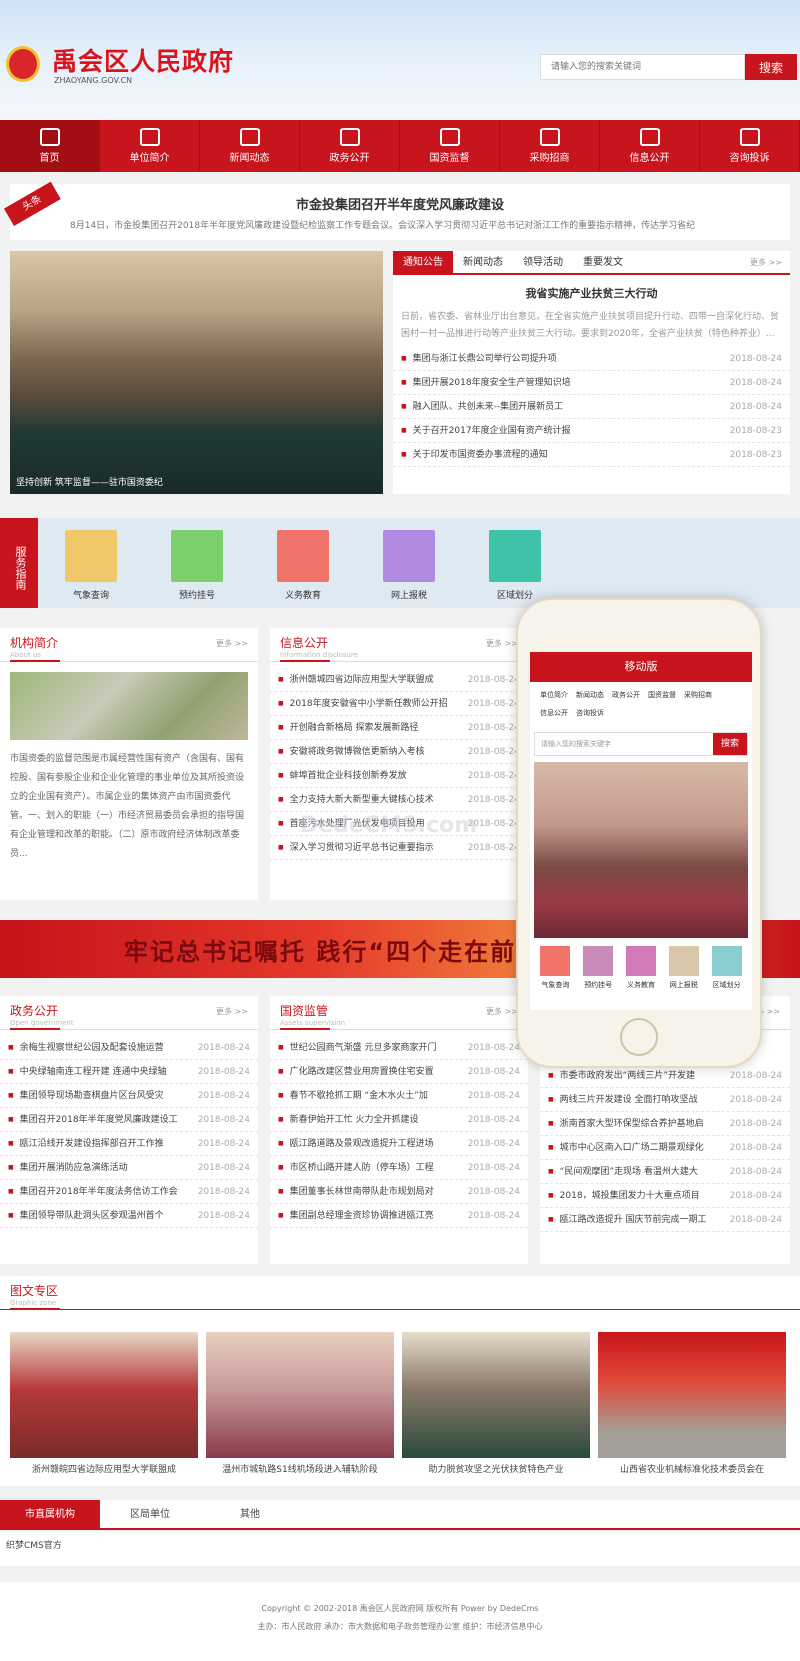 This screenshot has width=800, height=1661. I want to click on list-item: 2018年度安徽省中小学新任教师公开招2018-08-24, so click(399, 704).